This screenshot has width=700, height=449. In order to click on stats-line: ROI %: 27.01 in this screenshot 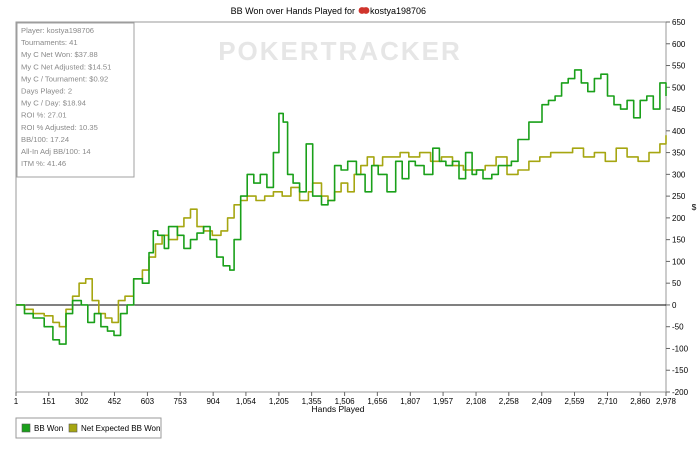, I will do `click(44, 115)`.